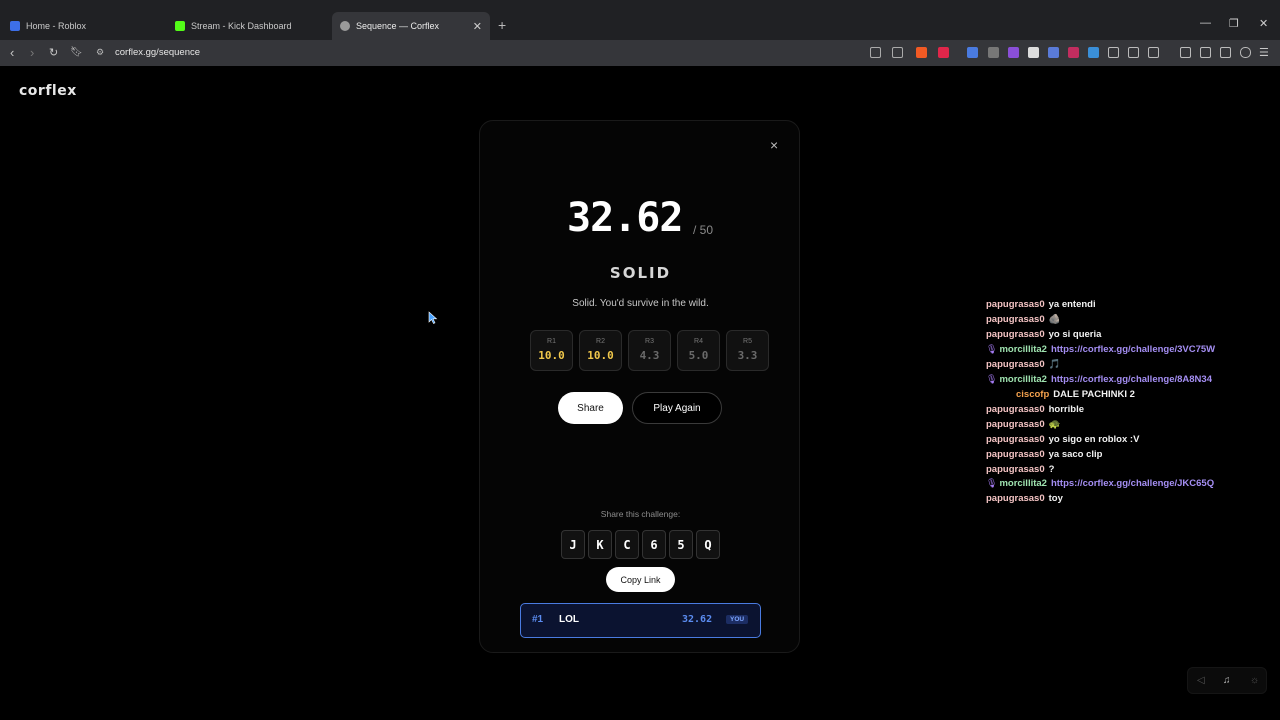 This screenshot has width=1280, height=720. I want to click on tab-corflex-sequence: Sequence — Corflex ✕, so click(411, 26).